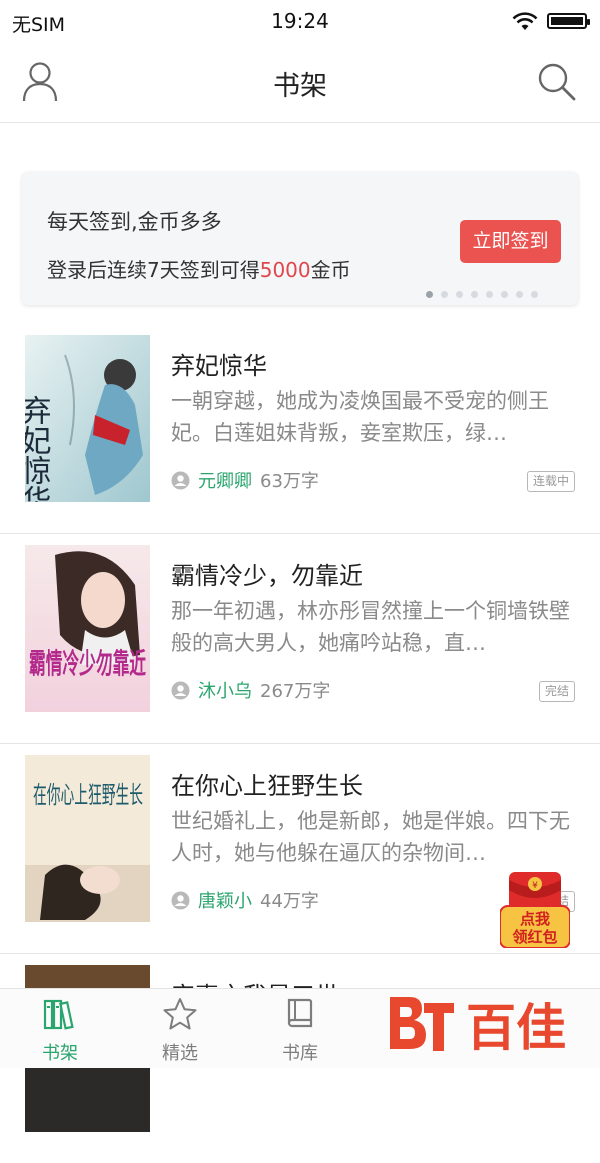  What do you see at coordinates (60, 1053) in the screenshot?
I see `tab-label: 书架` at bounding box center [60, 1053].